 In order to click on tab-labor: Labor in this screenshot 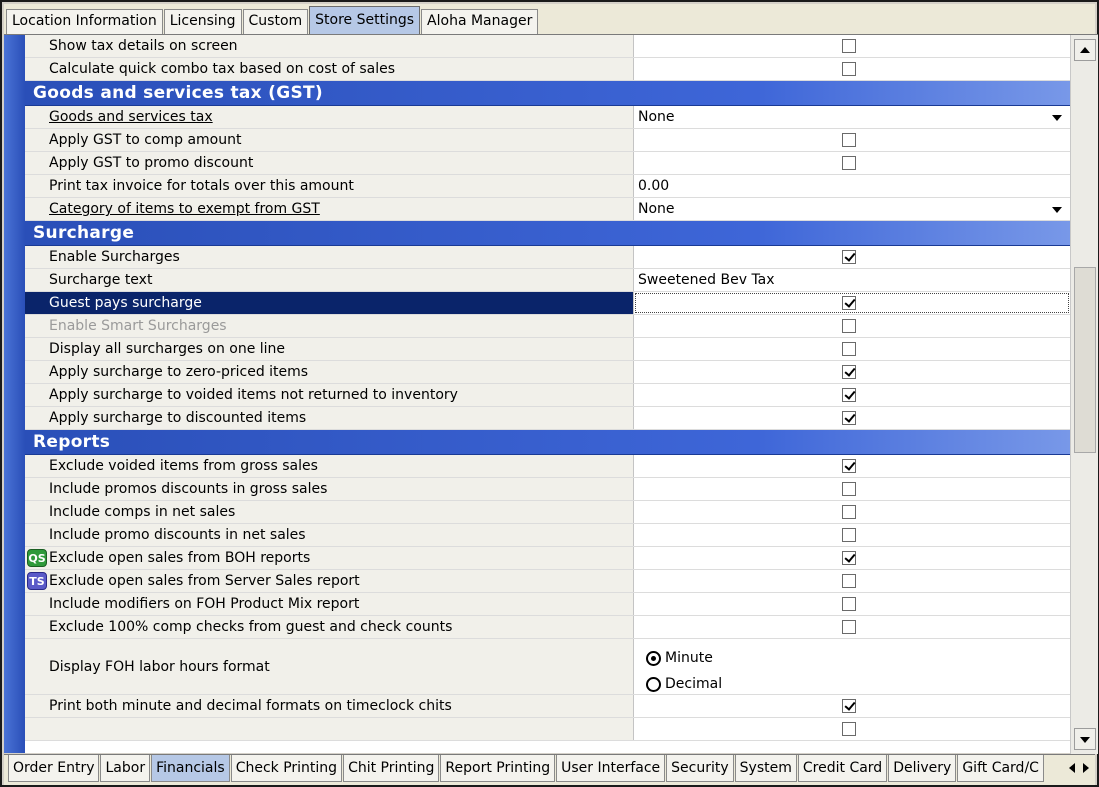, I will do `click(125, 768)`.